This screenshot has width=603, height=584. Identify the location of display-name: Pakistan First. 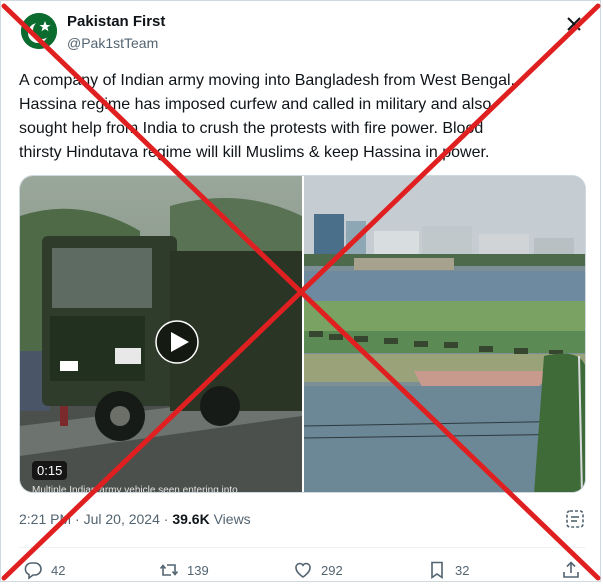
(116, 21).